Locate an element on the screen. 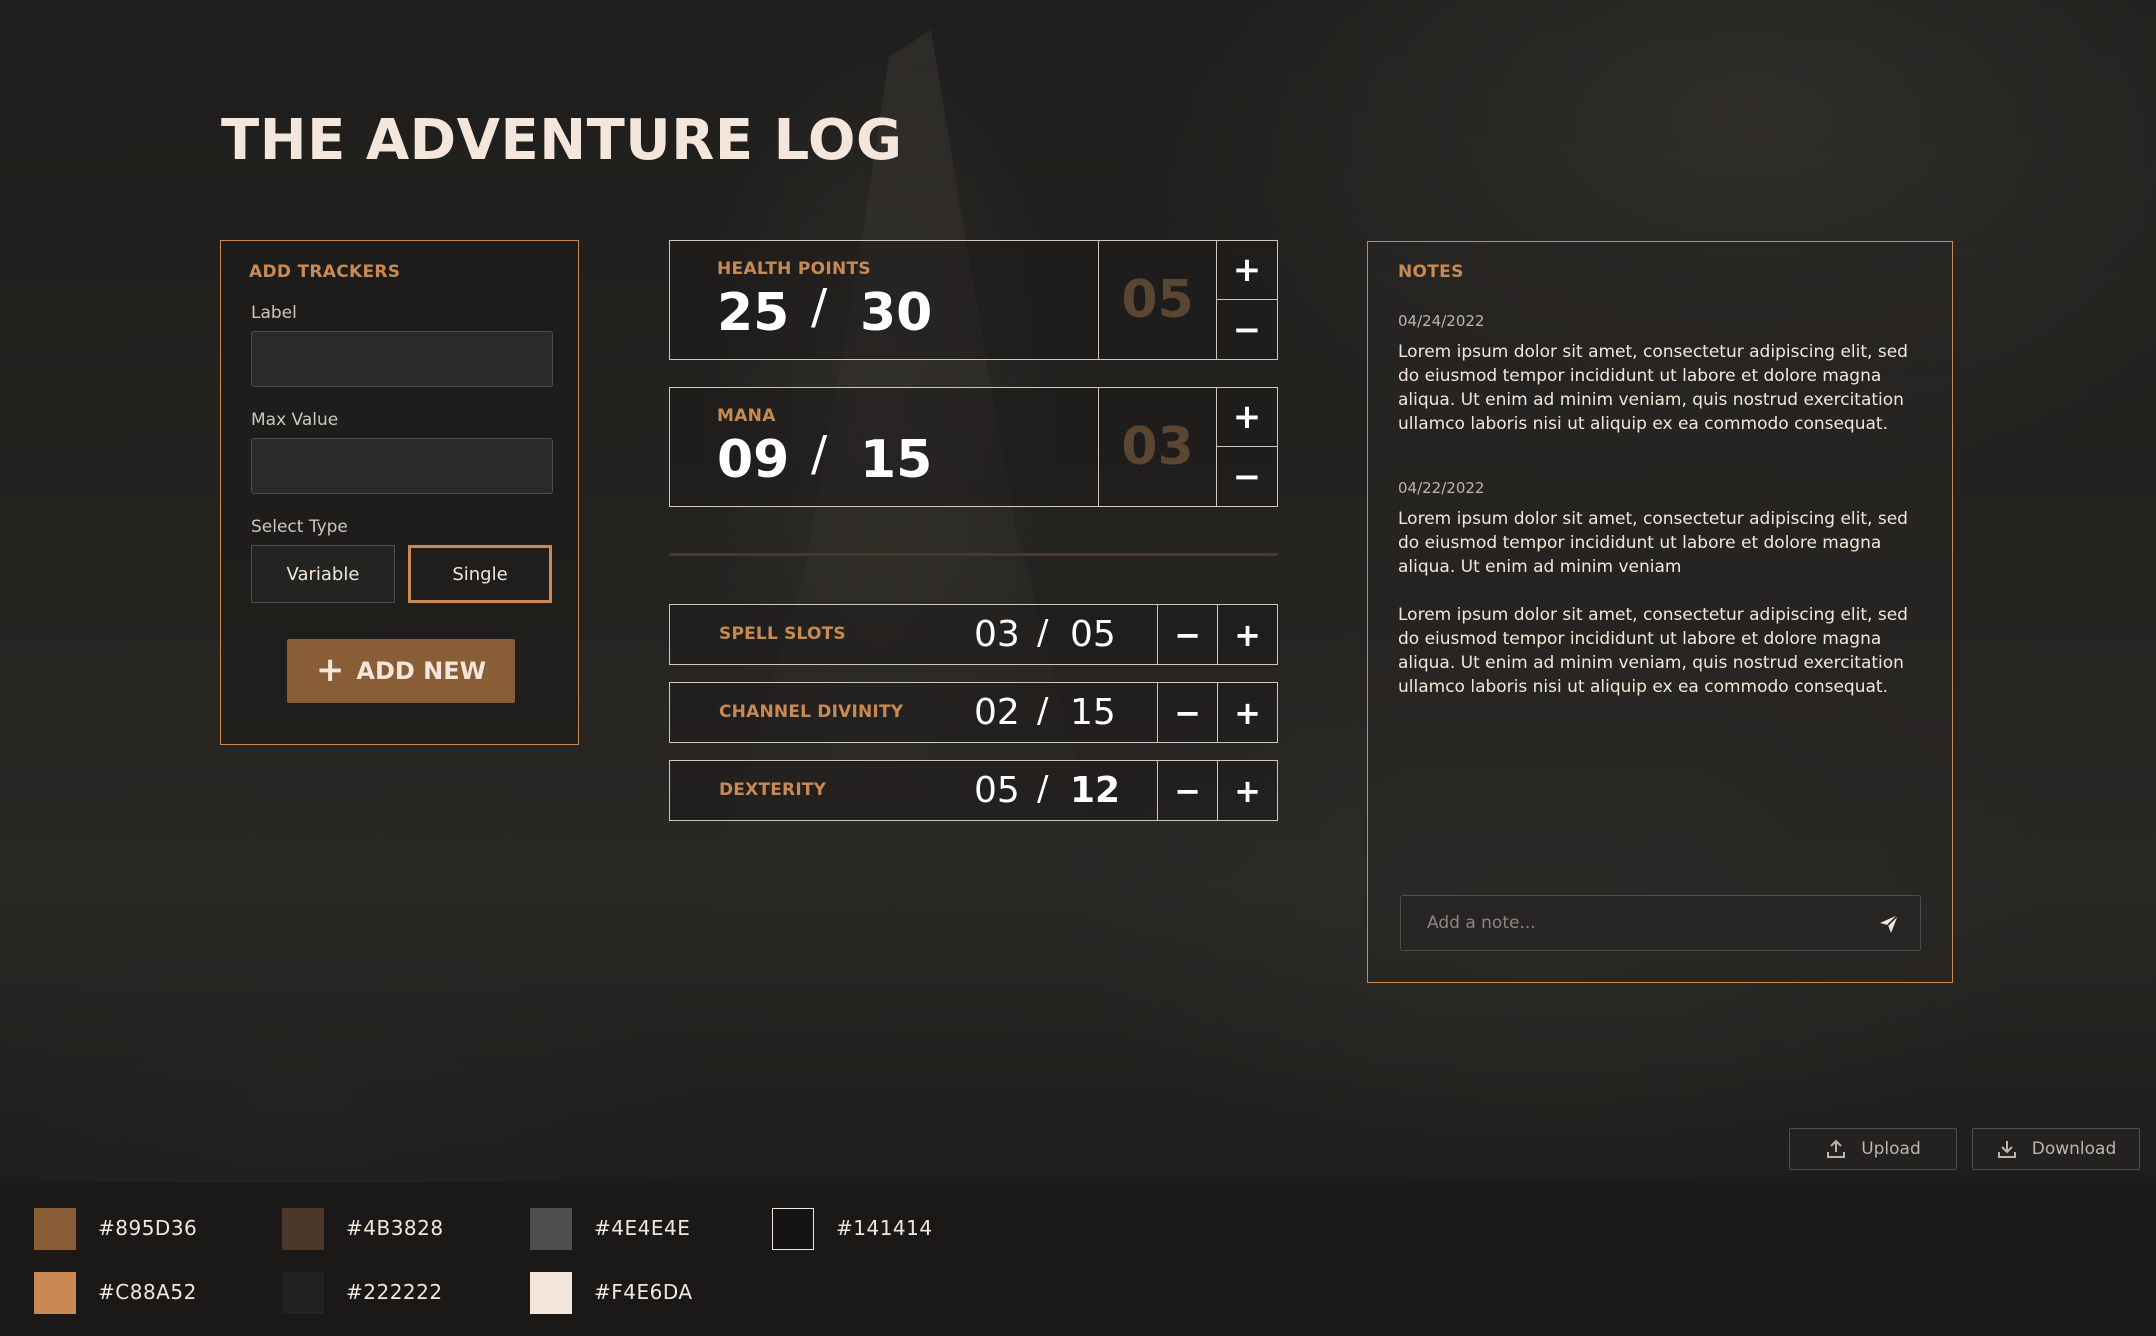 Image resolution: width=2156 pixels, height=1336 pixels. tracker-spell-slots: SPELL SLOTS 03 / 05 − + is located at coordinates (973, 634).